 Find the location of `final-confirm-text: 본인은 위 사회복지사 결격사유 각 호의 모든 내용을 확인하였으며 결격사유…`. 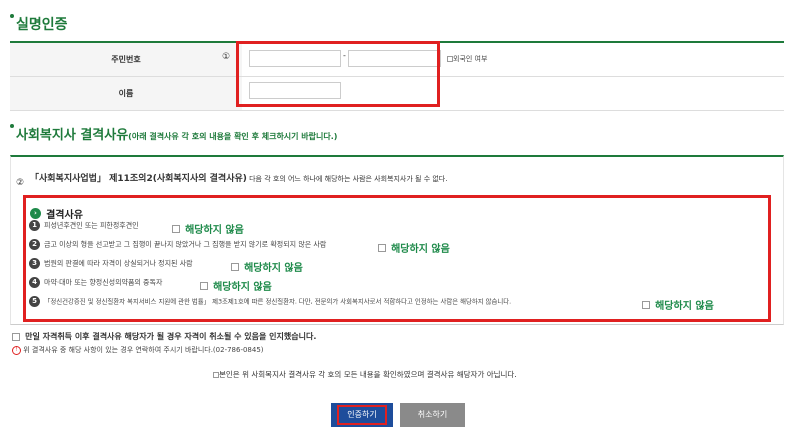

final-confirm-text: 본인은 위 사회복지사 결격사유 각 호의 모든 내용을 확인하였으며 결격사유… is located at coordinates (368, 374).